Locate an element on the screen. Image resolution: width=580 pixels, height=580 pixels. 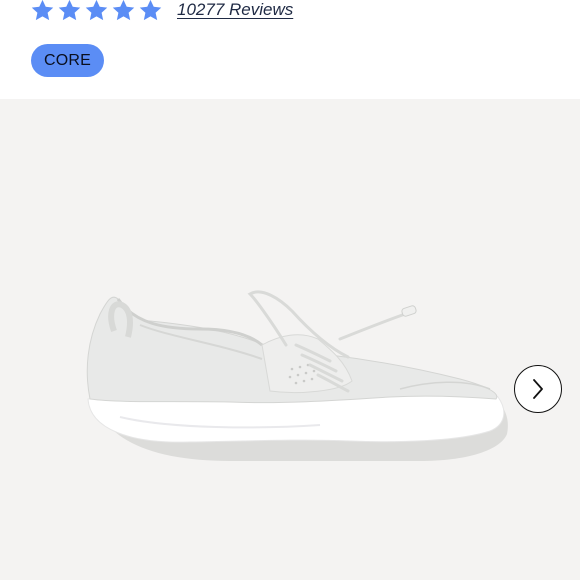
rating-row: 10277 Reviews is located at coordinates (161, 12).